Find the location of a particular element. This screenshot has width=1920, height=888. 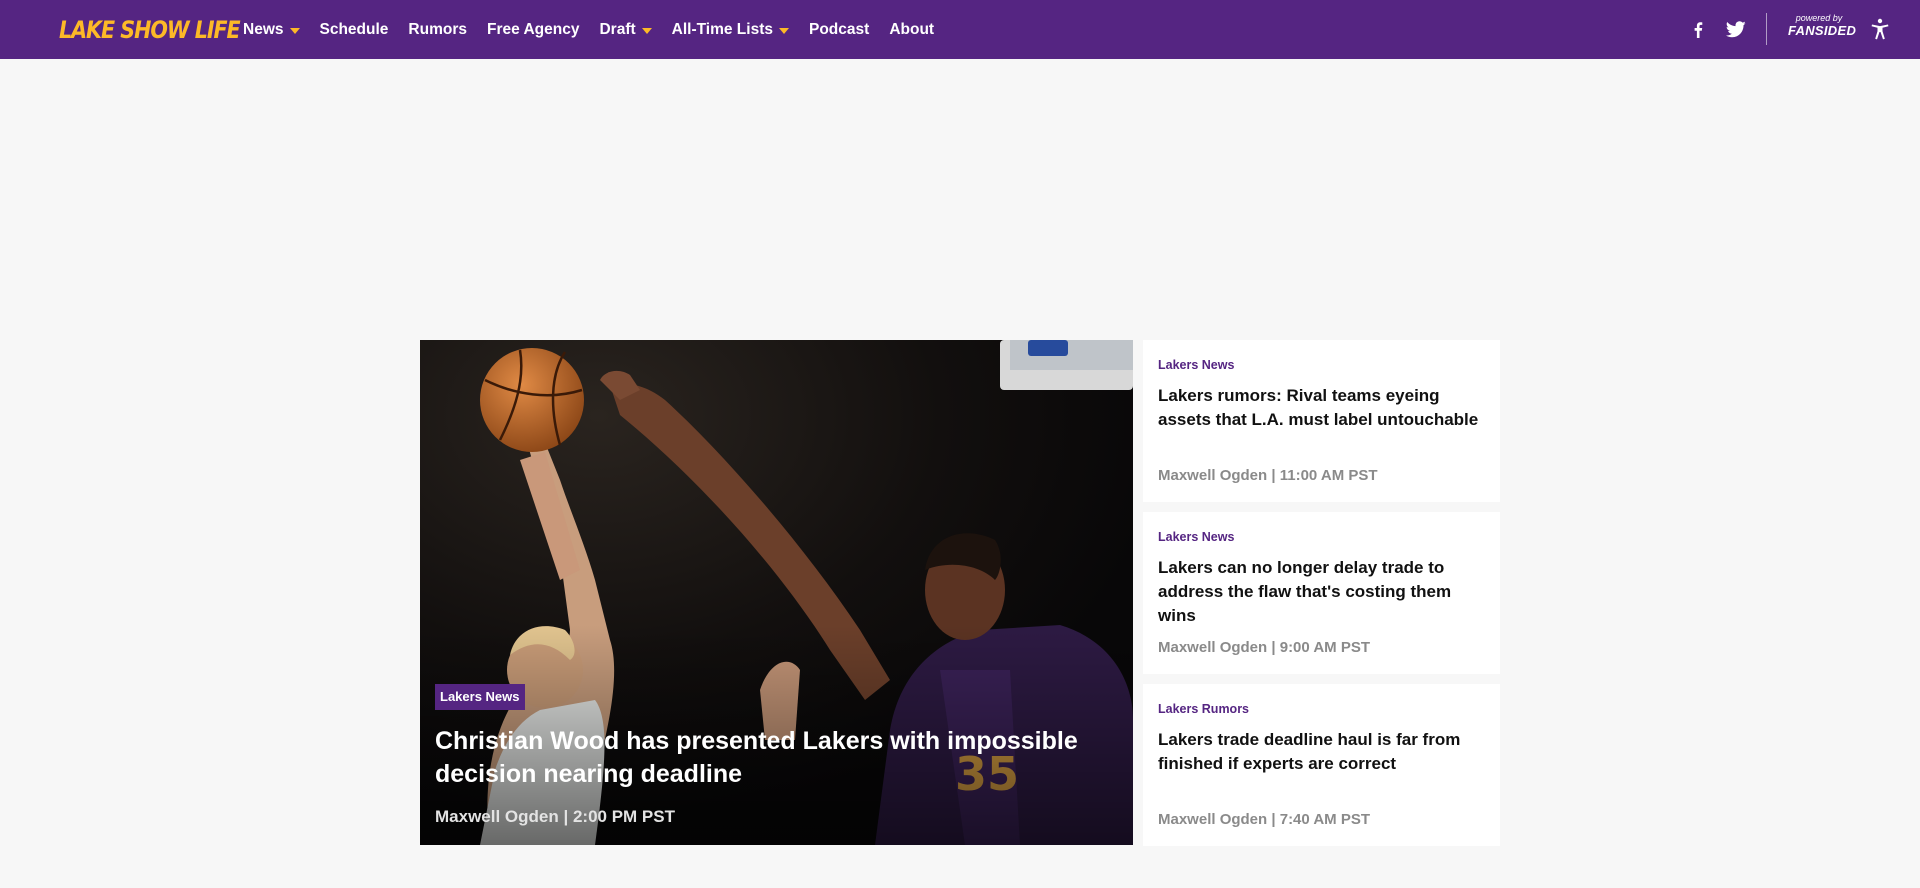

nav-item-about: About is located at coordinates (911, 30).